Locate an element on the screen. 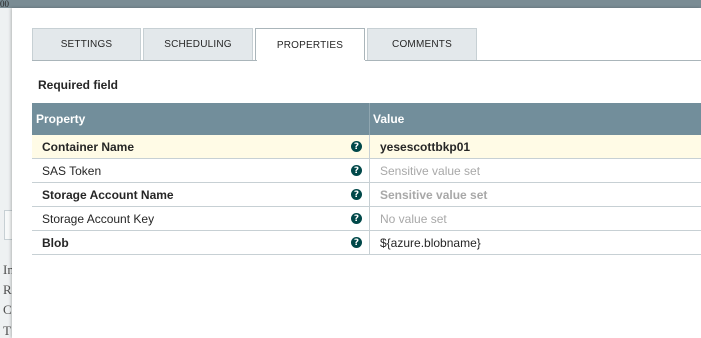 The image size is (701, 338). property-name: Blob is located at coordinates (55, 242).